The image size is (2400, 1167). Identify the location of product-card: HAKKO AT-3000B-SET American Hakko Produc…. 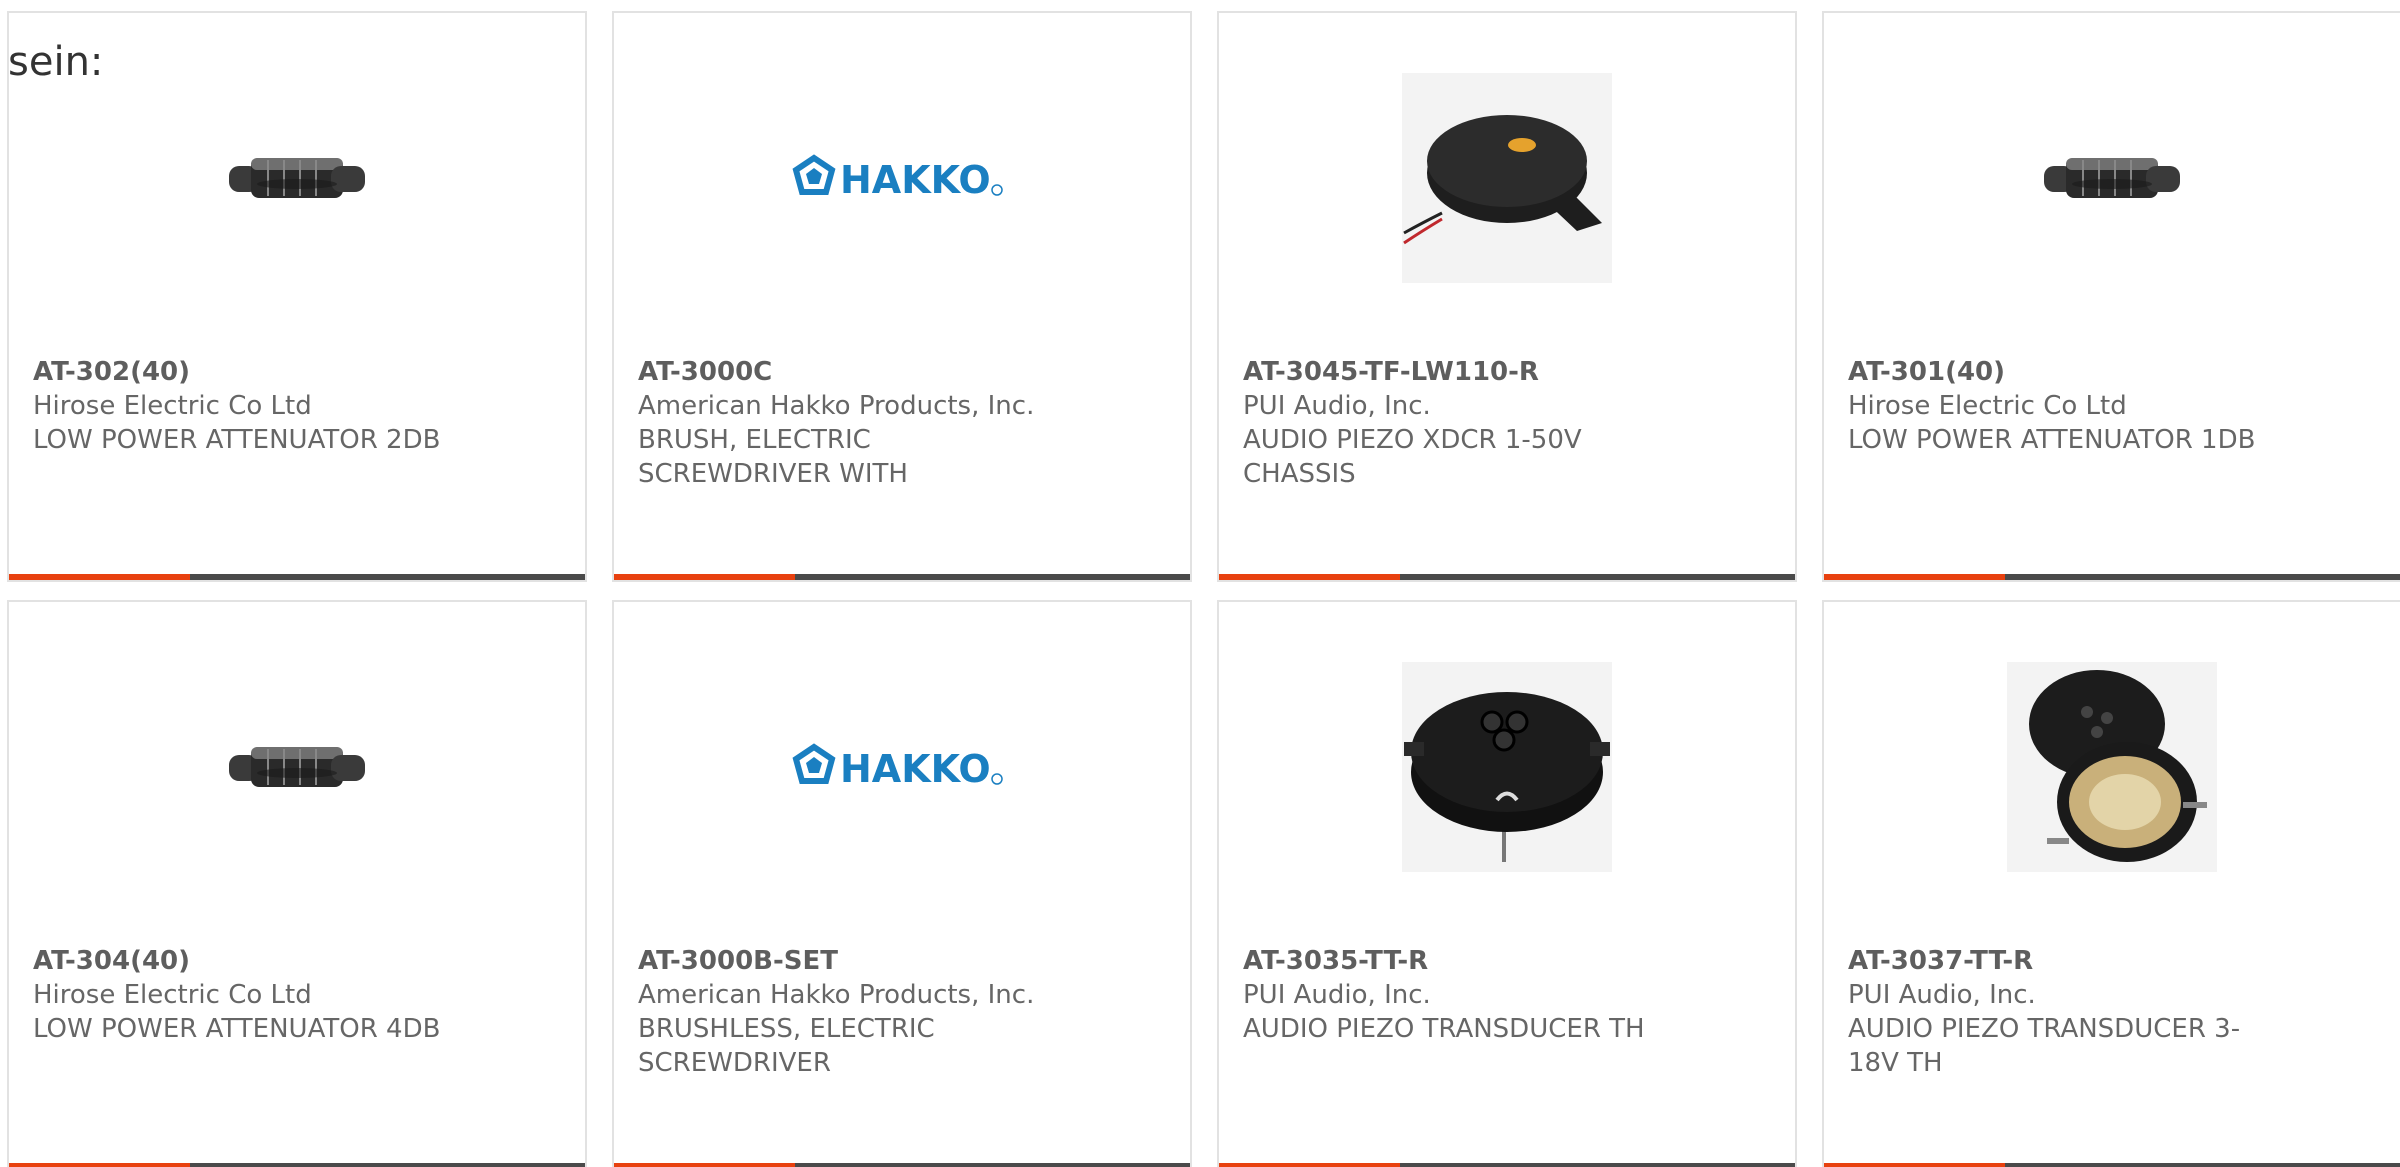
(902, 883).